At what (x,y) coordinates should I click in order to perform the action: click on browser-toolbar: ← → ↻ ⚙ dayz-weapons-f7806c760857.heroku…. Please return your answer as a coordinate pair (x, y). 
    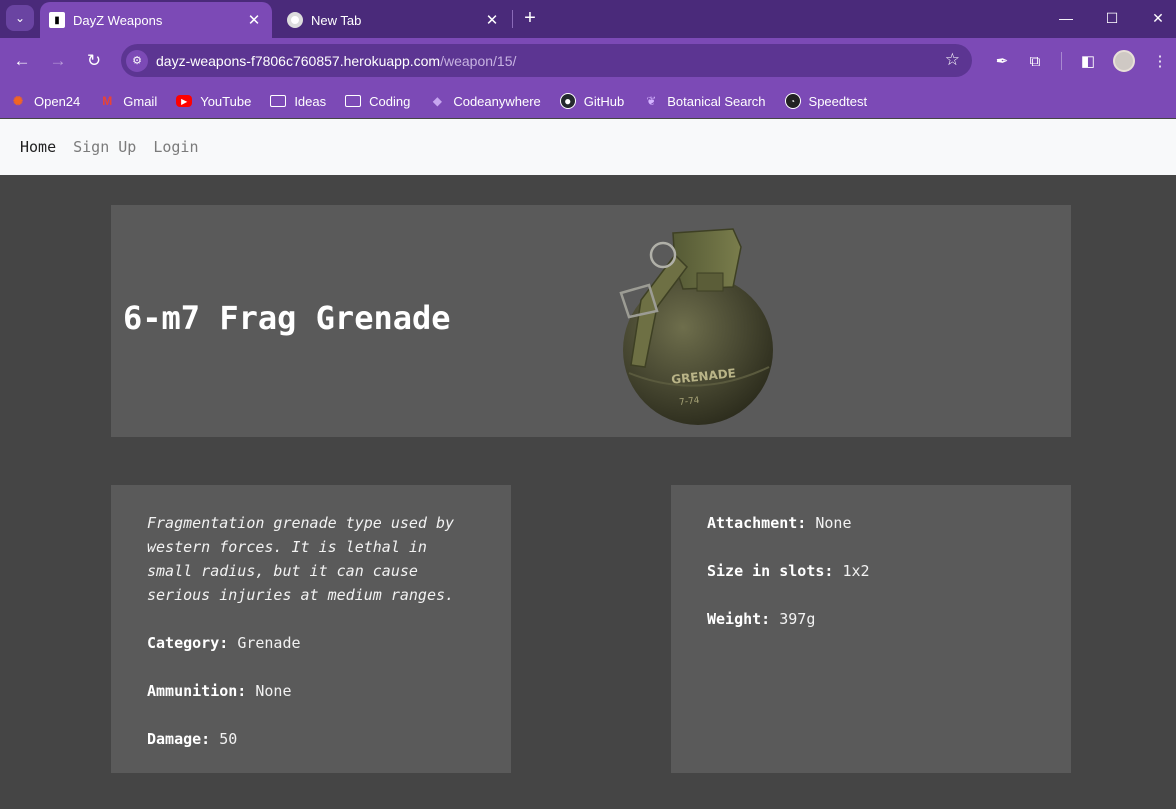
    Looking at the image, I should click on (588, 61).